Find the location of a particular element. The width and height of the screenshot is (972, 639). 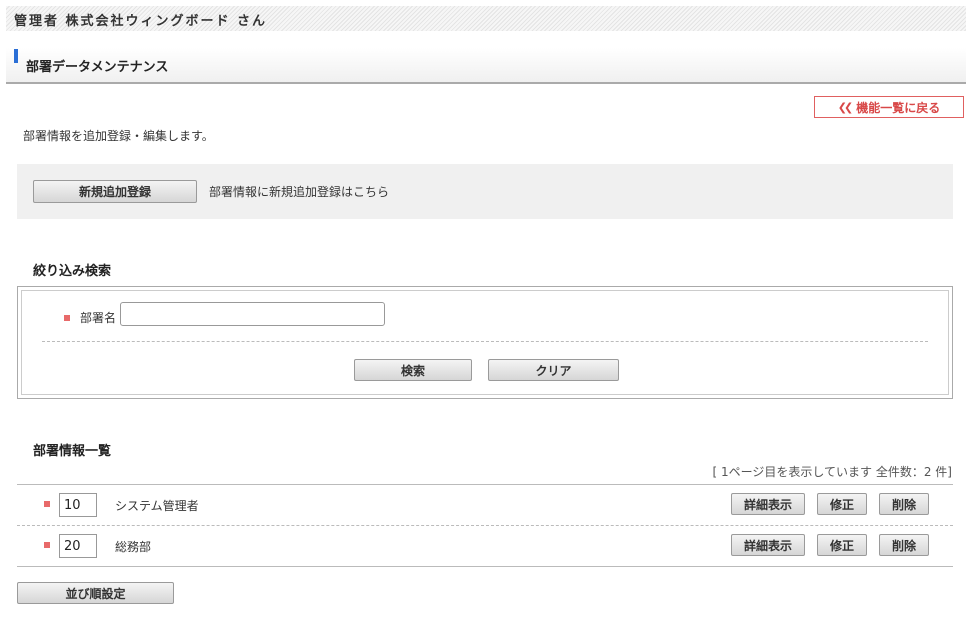

dept-name-label: 部署名 is located at coordinates (90, 317).